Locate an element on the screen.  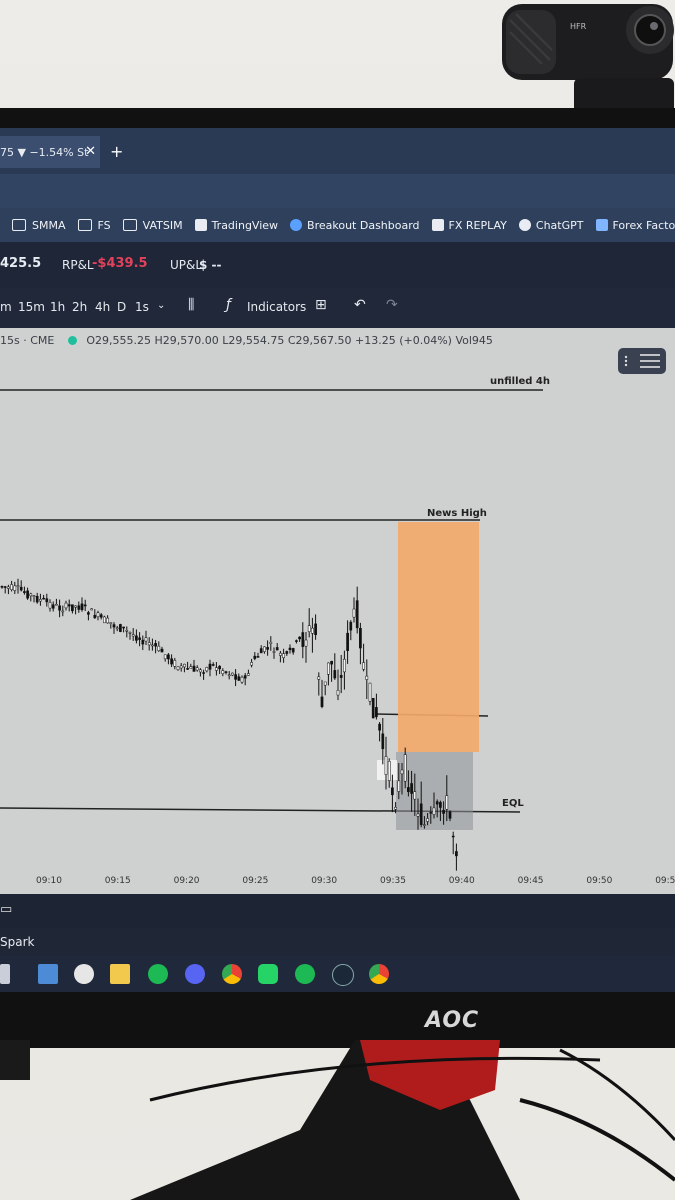
timeframe-1s: 1s is located at coordinates (142, 307).